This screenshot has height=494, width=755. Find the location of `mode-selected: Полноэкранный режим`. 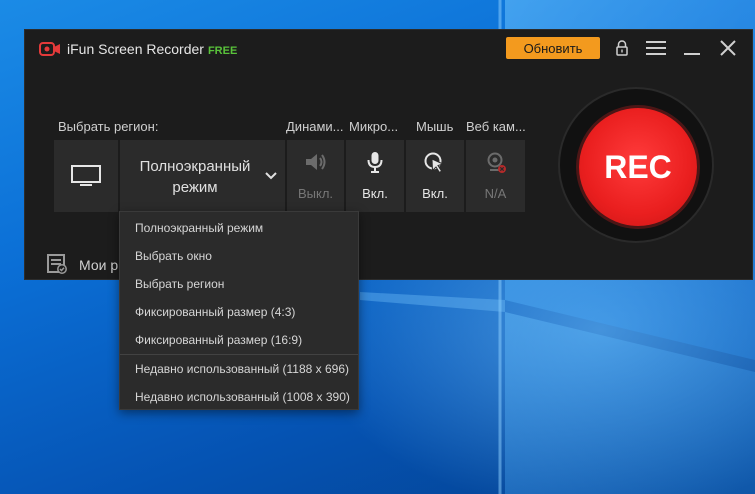

mode-selected: Полноэкранный режим is located at coordinates (195, 177).